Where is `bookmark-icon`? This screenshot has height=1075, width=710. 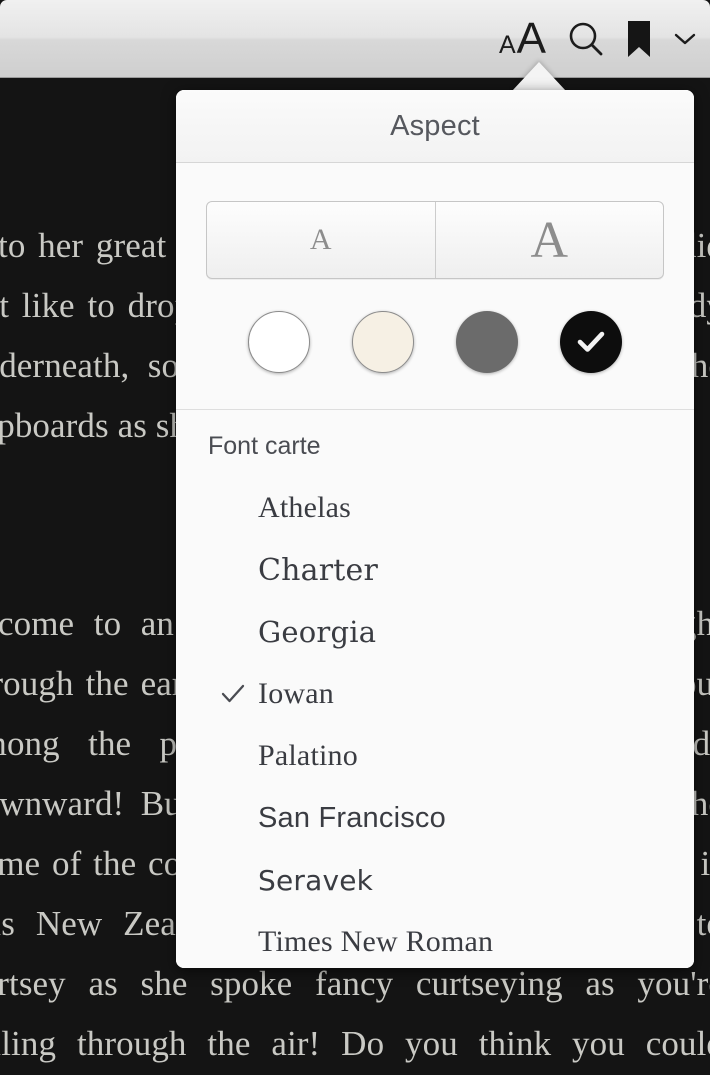 bookmark-icon is located at coordinates (639, 39).